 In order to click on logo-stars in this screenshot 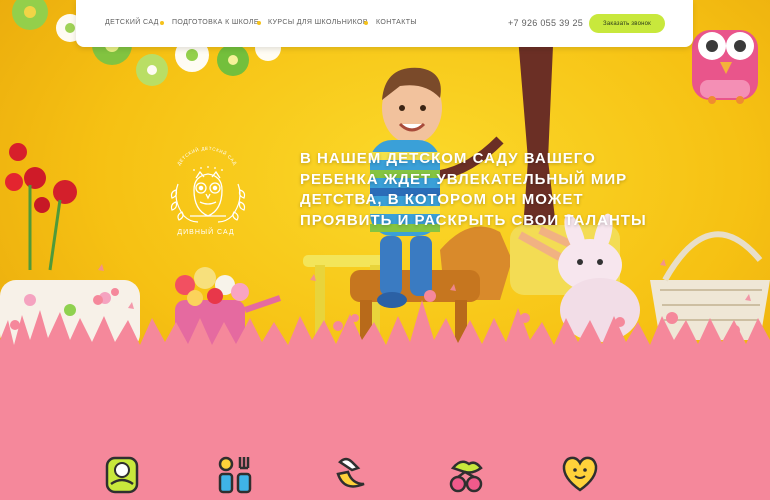, I will do `click(208, 168)`.